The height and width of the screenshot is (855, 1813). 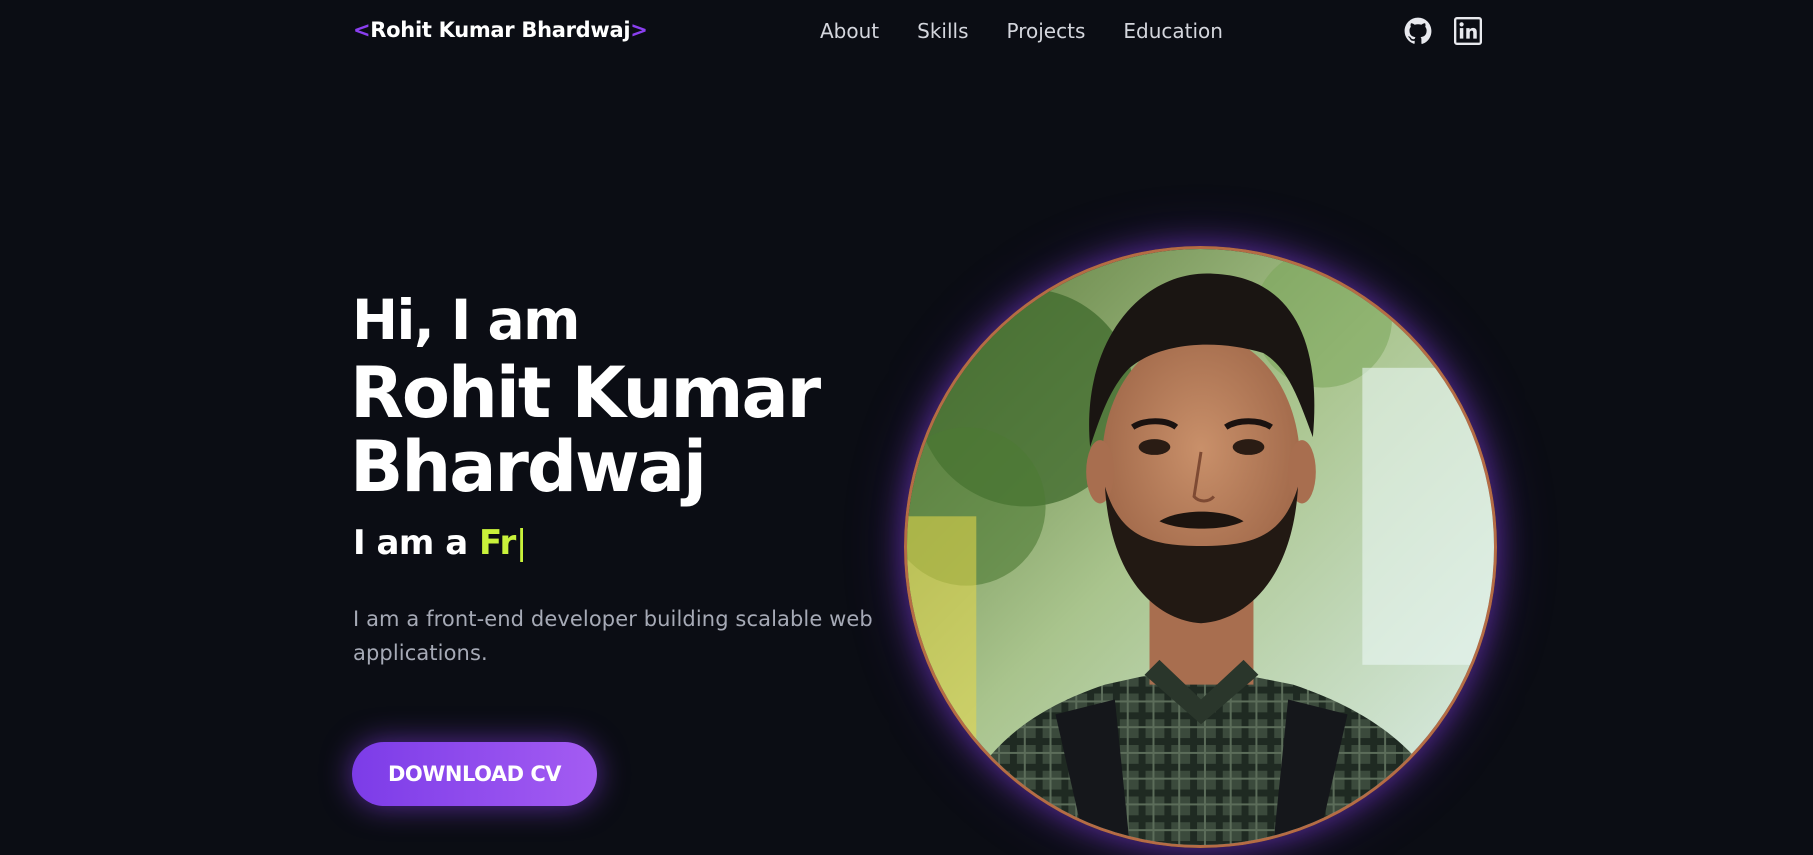 What do you see at coordinates (1443, 31) in the screenshot?
I see `social-links` at bounding box center [1443, 31].